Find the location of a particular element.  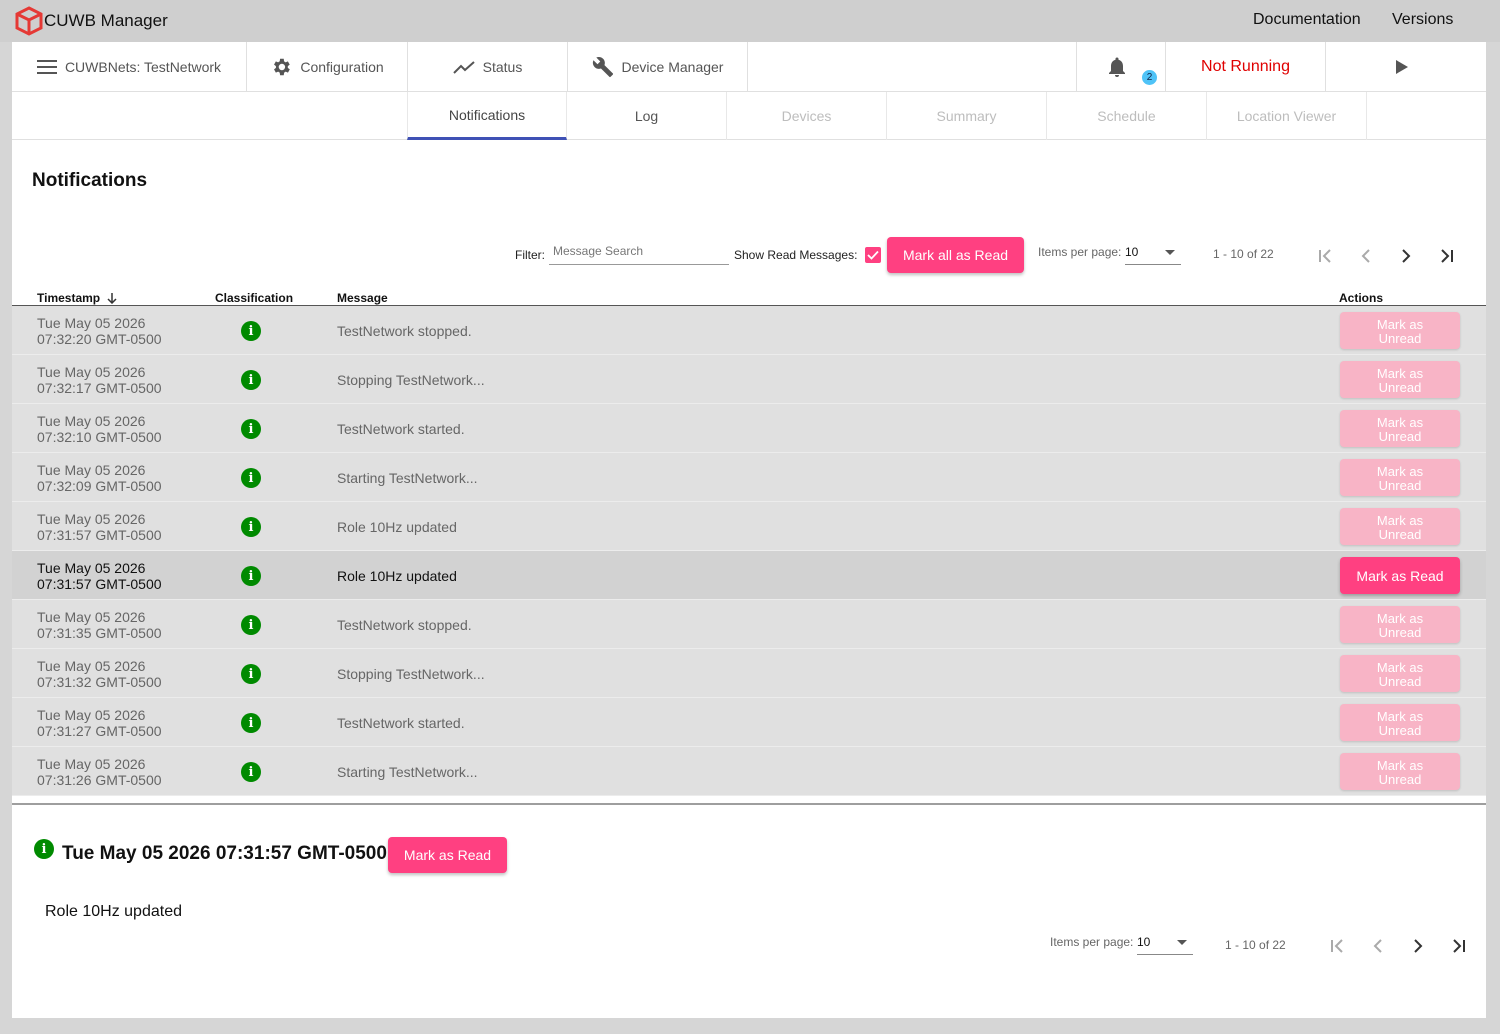

device-manager-button: Device Manager is located at coordinates (658, 67).